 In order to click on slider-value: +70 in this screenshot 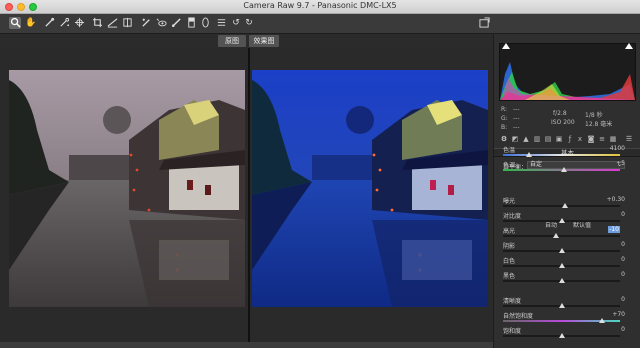, I will do `click(610, 314)`.